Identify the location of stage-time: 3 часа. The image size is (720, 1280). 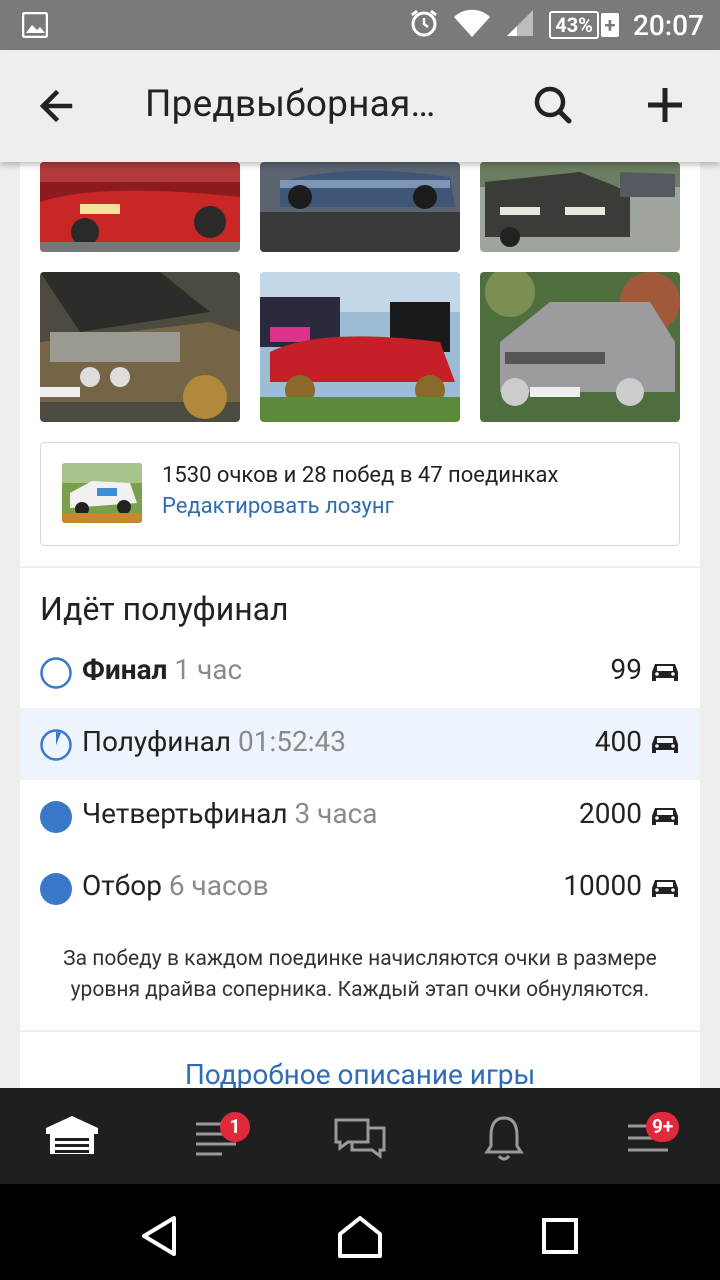
(336, 813).